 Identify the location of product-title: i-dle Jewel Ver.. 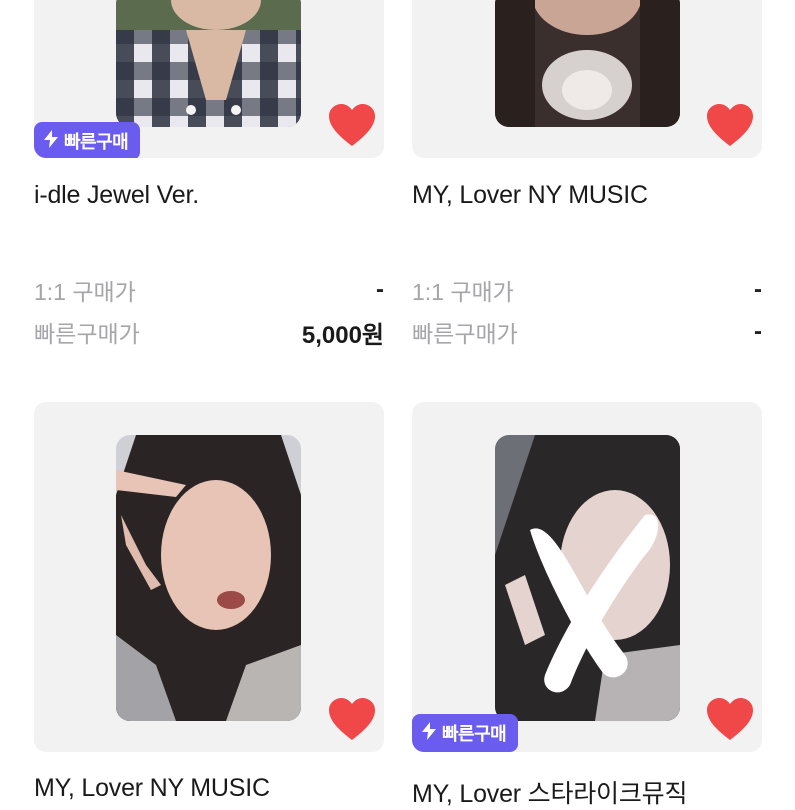
(116, 195).